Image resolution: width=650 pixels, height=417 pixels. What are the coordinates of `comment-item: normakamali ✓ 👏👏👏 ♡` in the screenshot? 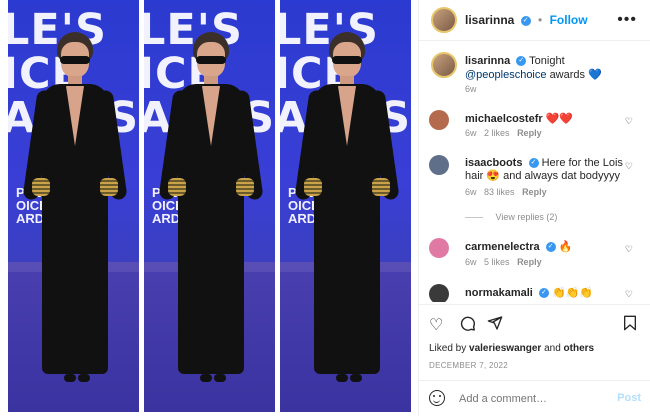 It's located at (536, 293).